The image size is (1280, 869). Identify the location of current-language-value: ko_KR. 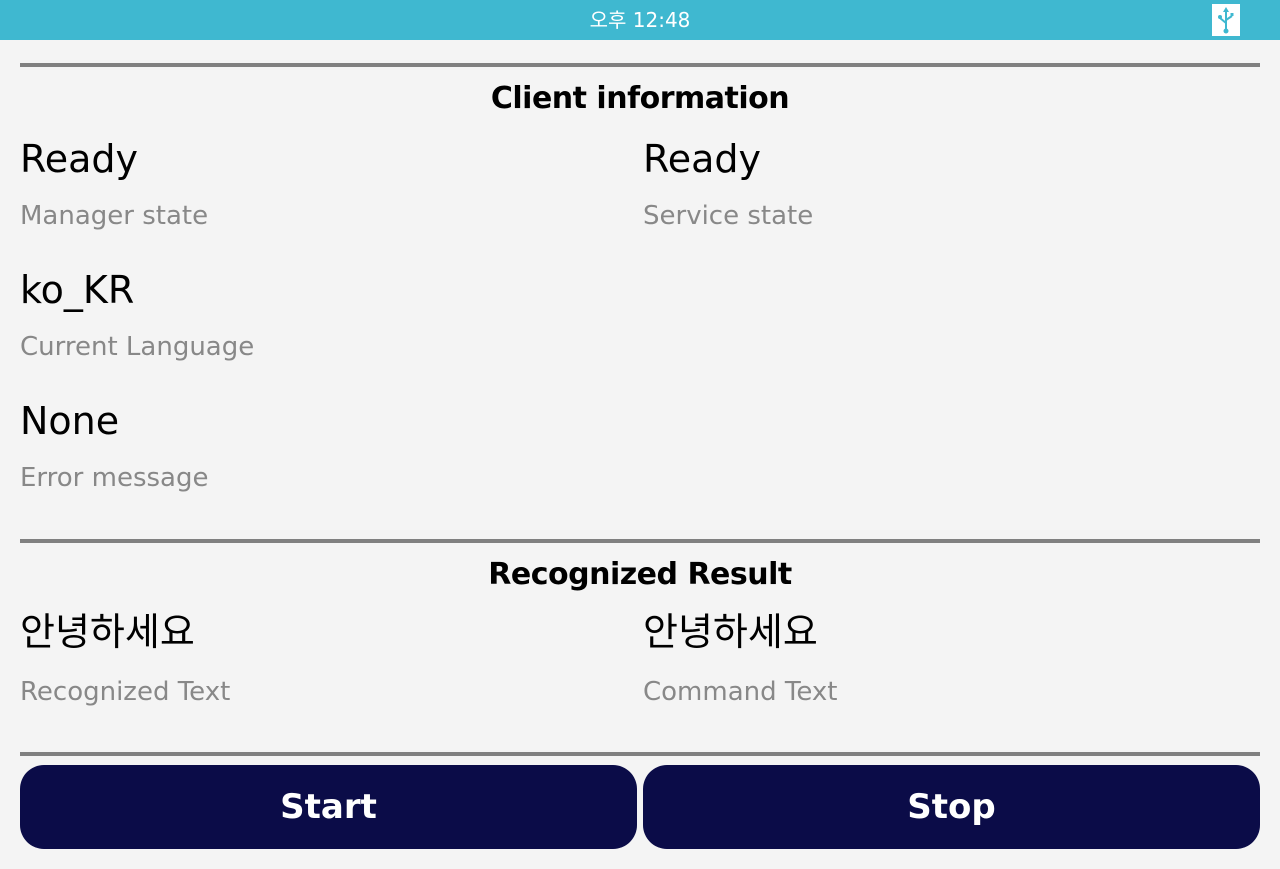
(77, 290).